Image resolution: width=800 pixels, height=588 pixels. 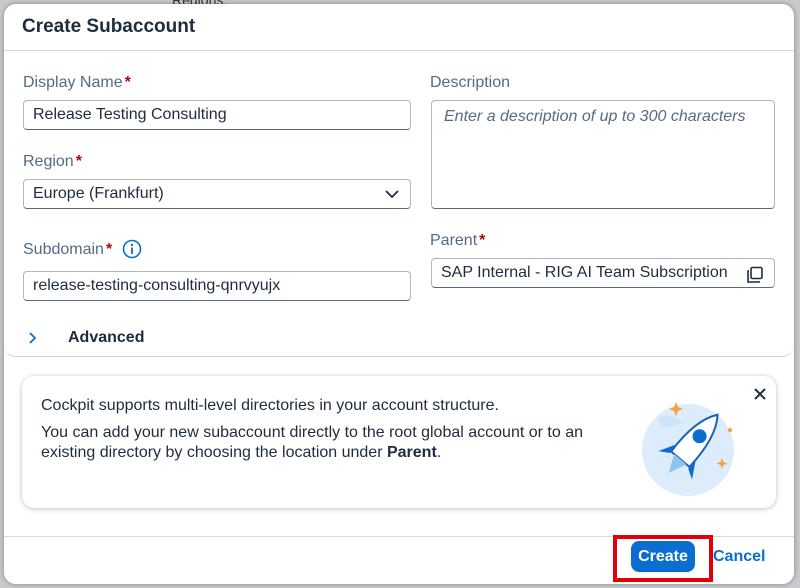 I want to click on parent-label: Parent *, so click(x=457, y=241).